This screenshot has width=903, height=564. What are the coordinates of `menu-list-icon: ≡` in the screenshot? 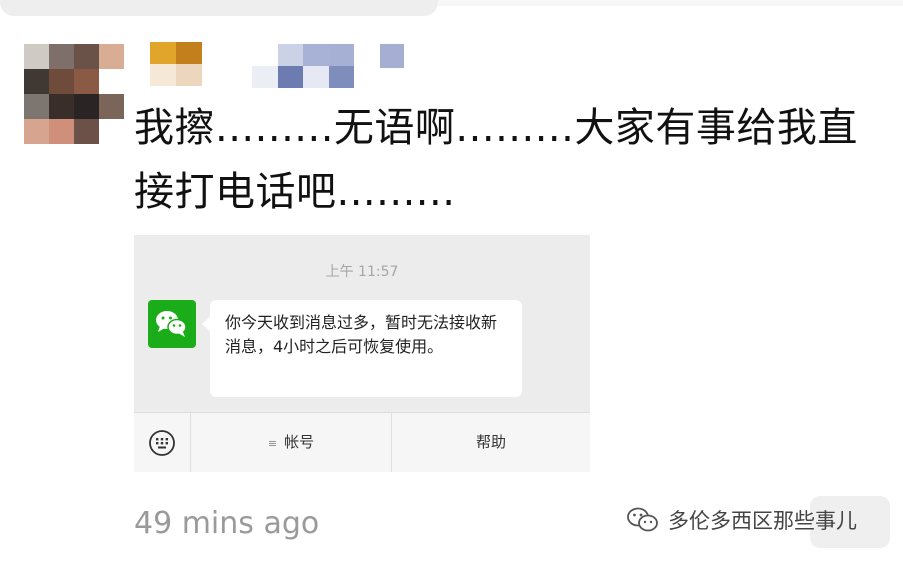 It's located at (272, 443).